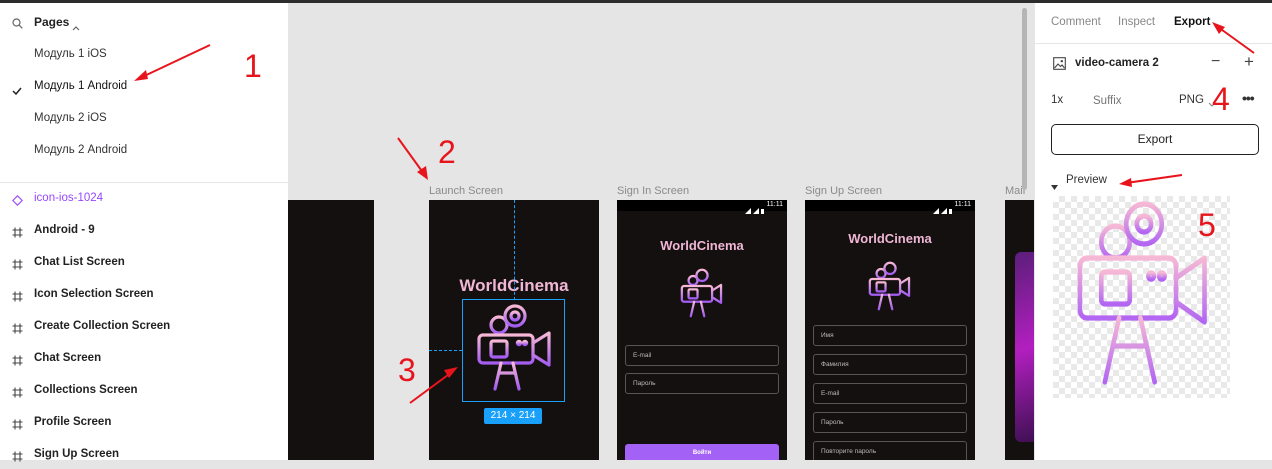 The height and width of the screenshot is (469, 1272). What do you see at coordinates (890, 450) in the screenshot?
I see `repeat-password-field: Повторите пароль` at bounding box center [890, 450].